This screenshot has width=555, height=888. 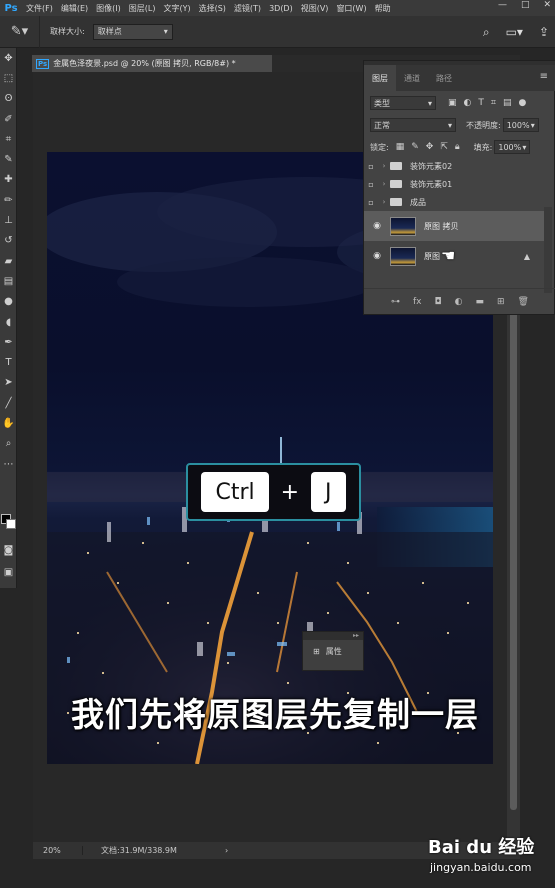 What do you see at coordinates (395, 302) in the screenshot?
I see `link-layers-icon: ⊶` at bounding box center [395, 302].